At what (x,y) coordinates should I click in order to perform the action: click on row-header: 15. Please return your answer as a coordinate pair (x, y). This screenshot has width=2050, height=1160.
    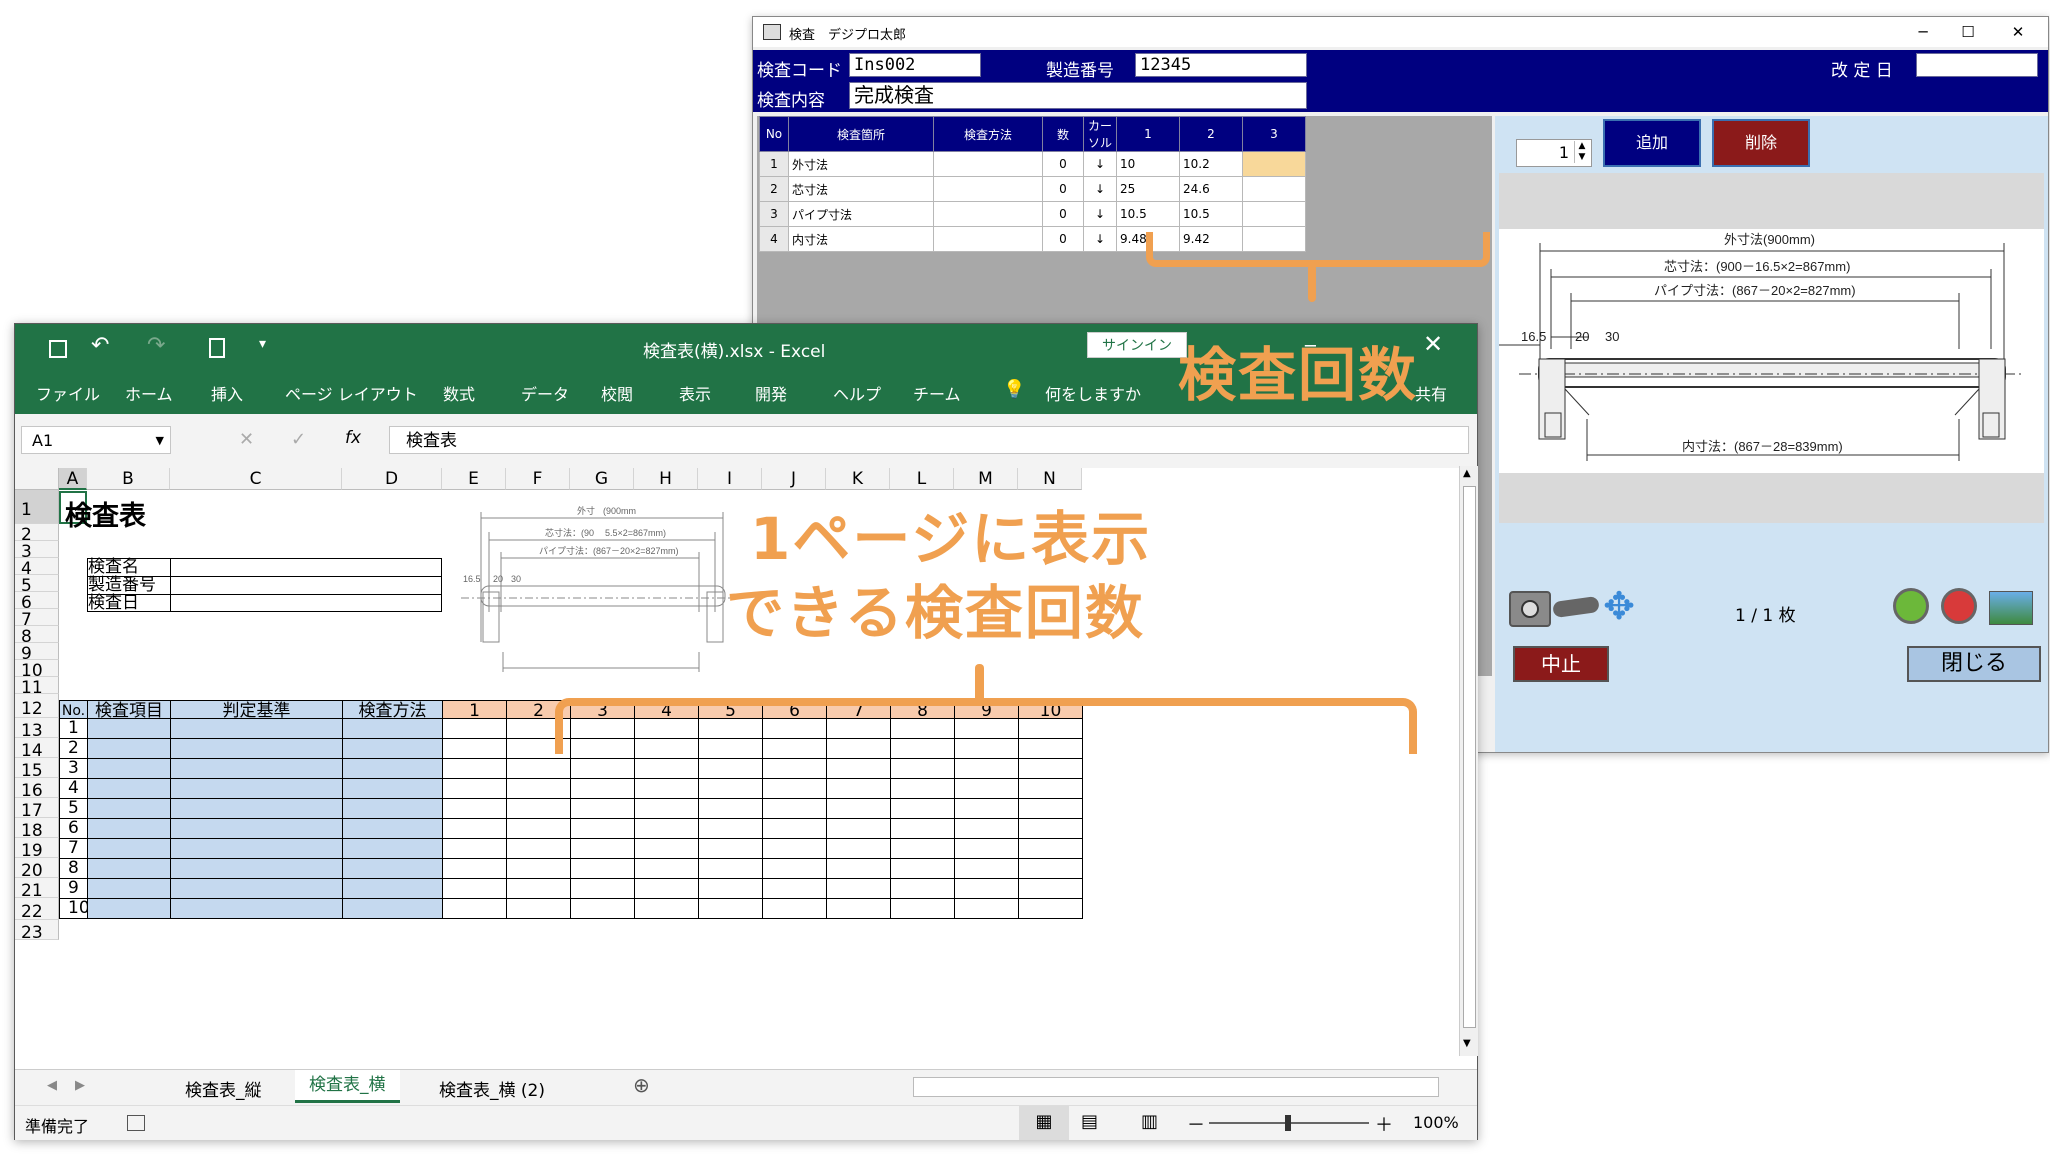
    Looking at the image, I should click on (37, 769).